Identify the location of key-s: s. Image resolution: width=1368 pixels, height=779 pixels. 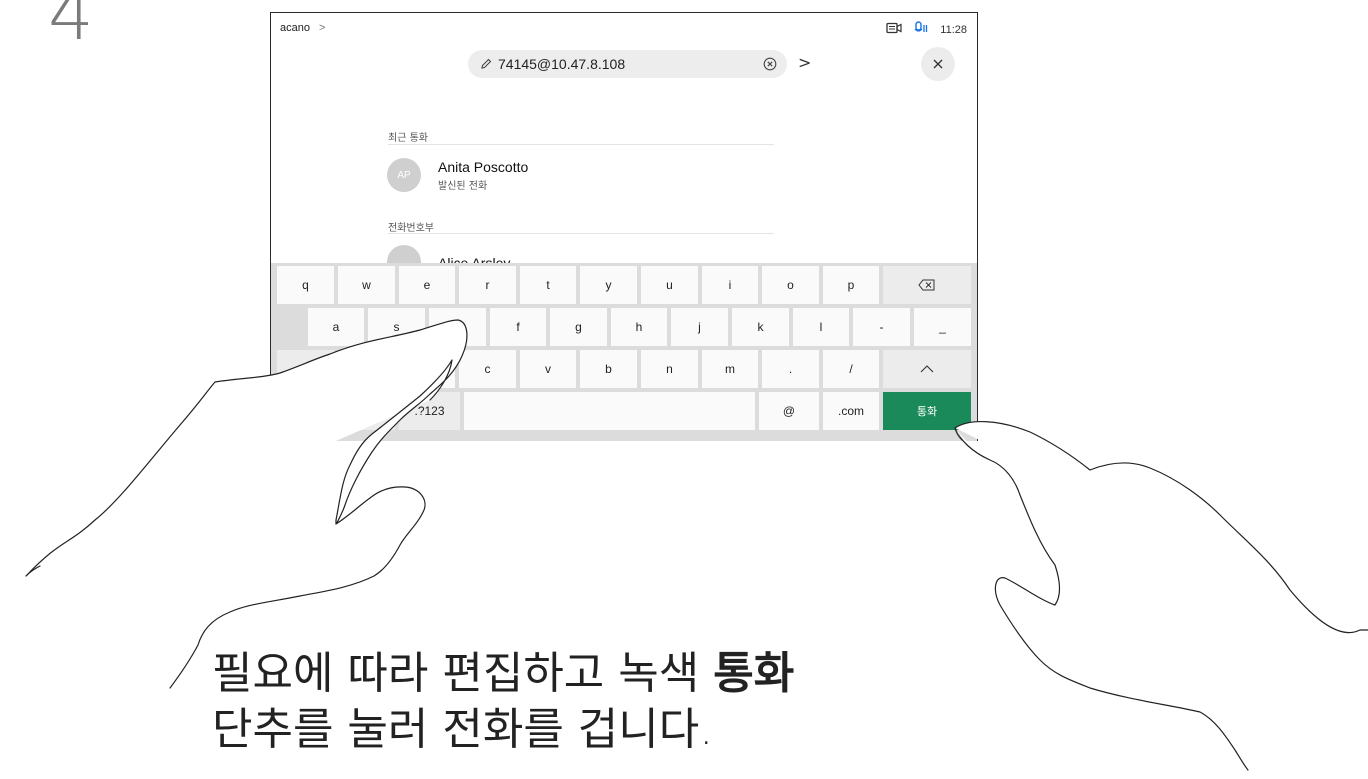
(396, 327).